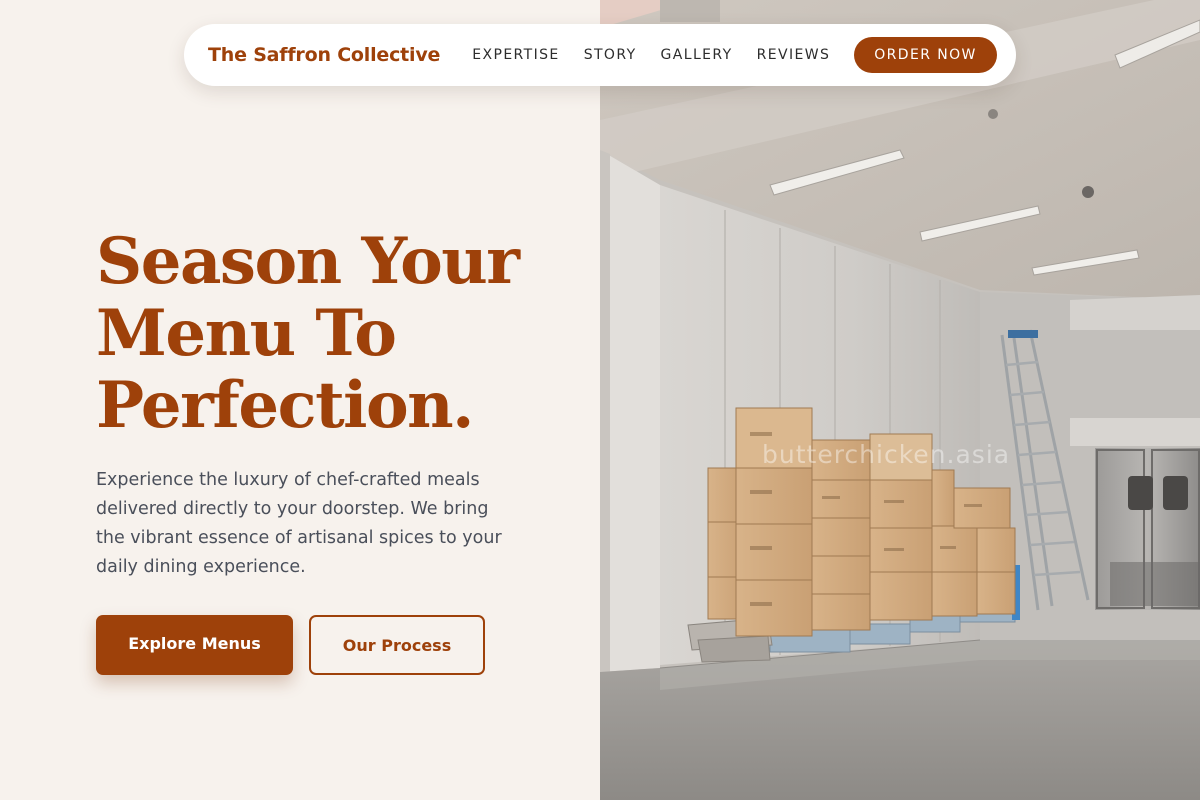 The image size is (1200, 800). I want to click on nav-link-reviews: REVIEWS, so click(794, 55).